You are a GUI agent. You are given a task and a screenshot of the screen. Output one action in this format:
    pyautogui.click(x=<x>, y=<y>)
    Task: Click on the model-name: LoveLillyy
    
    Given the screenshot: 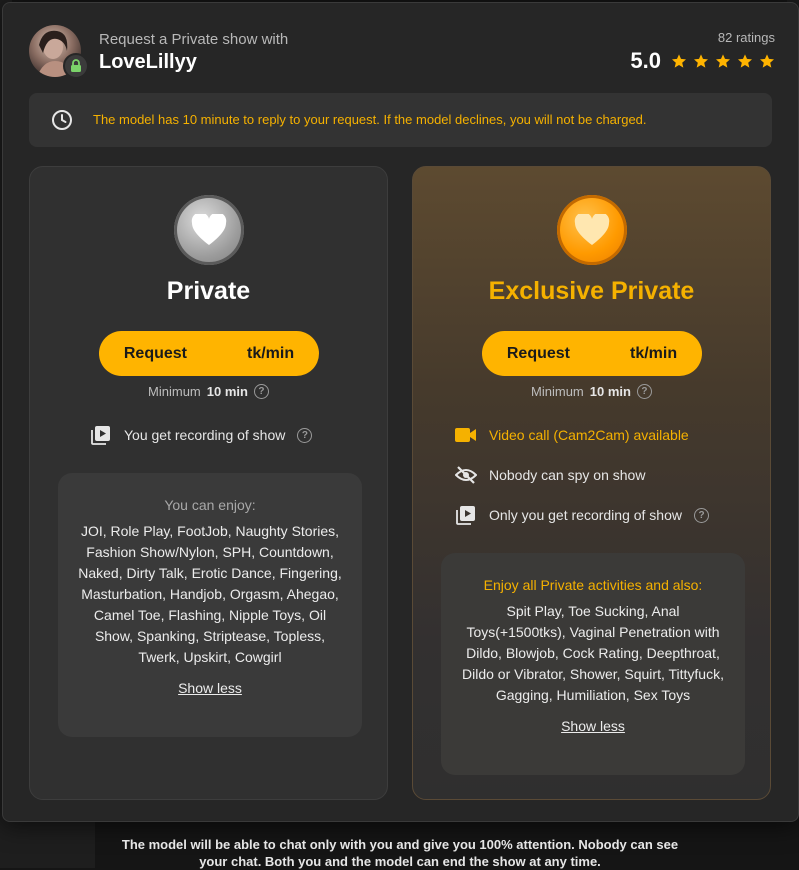 What is the action you would take?
    pyautogui.click(x=148, y=62)
    